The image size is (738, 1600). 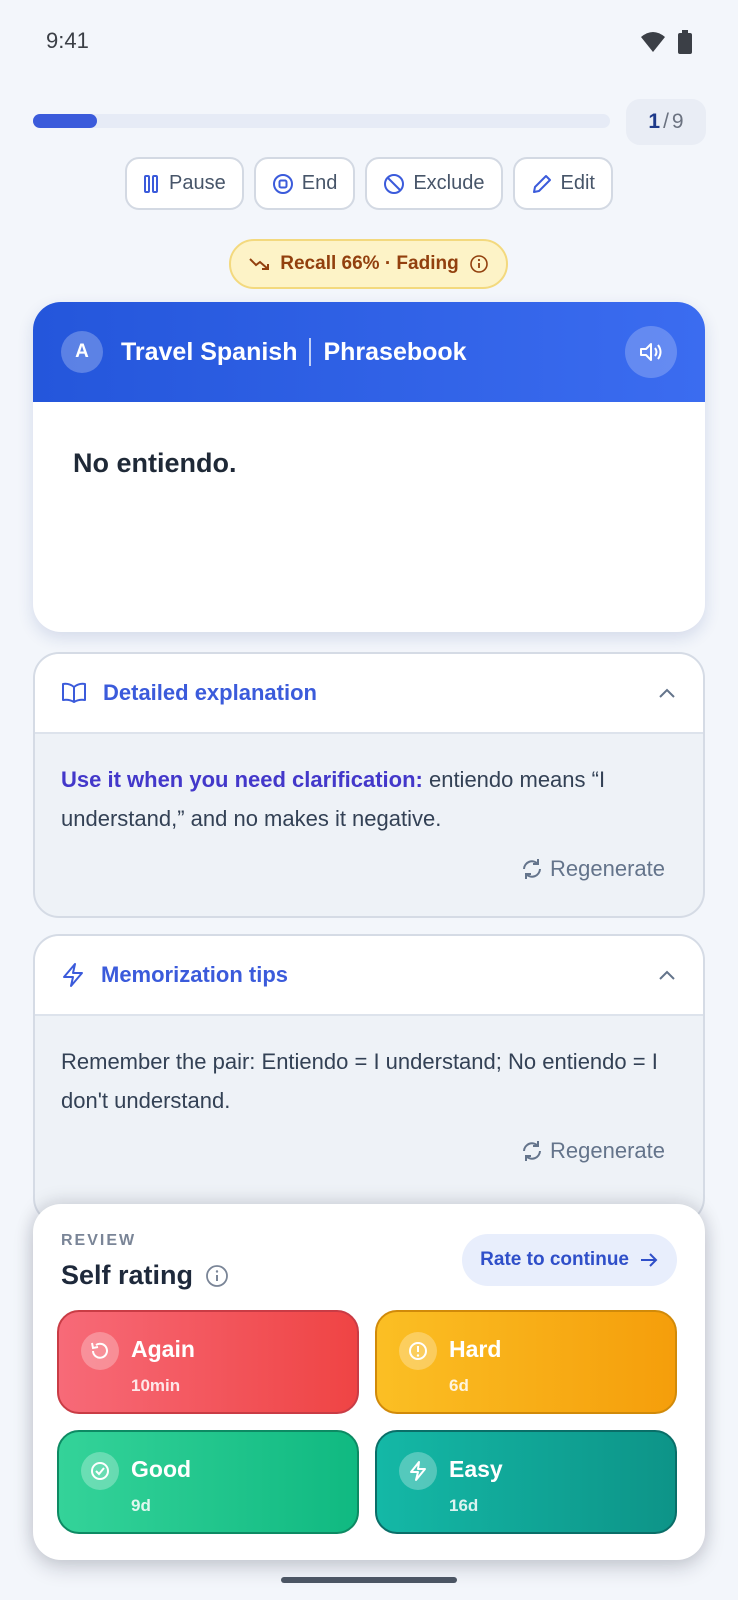 What do you see at coordinates (526, 1482) in the screenshot?
I see `rate-easy-button: Easy 16d` at bounding box center [526, 1482].